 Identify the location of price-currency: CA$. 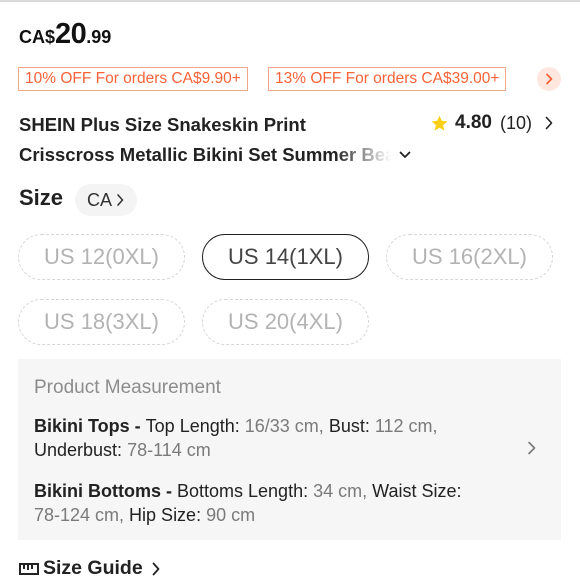
(37, 37).